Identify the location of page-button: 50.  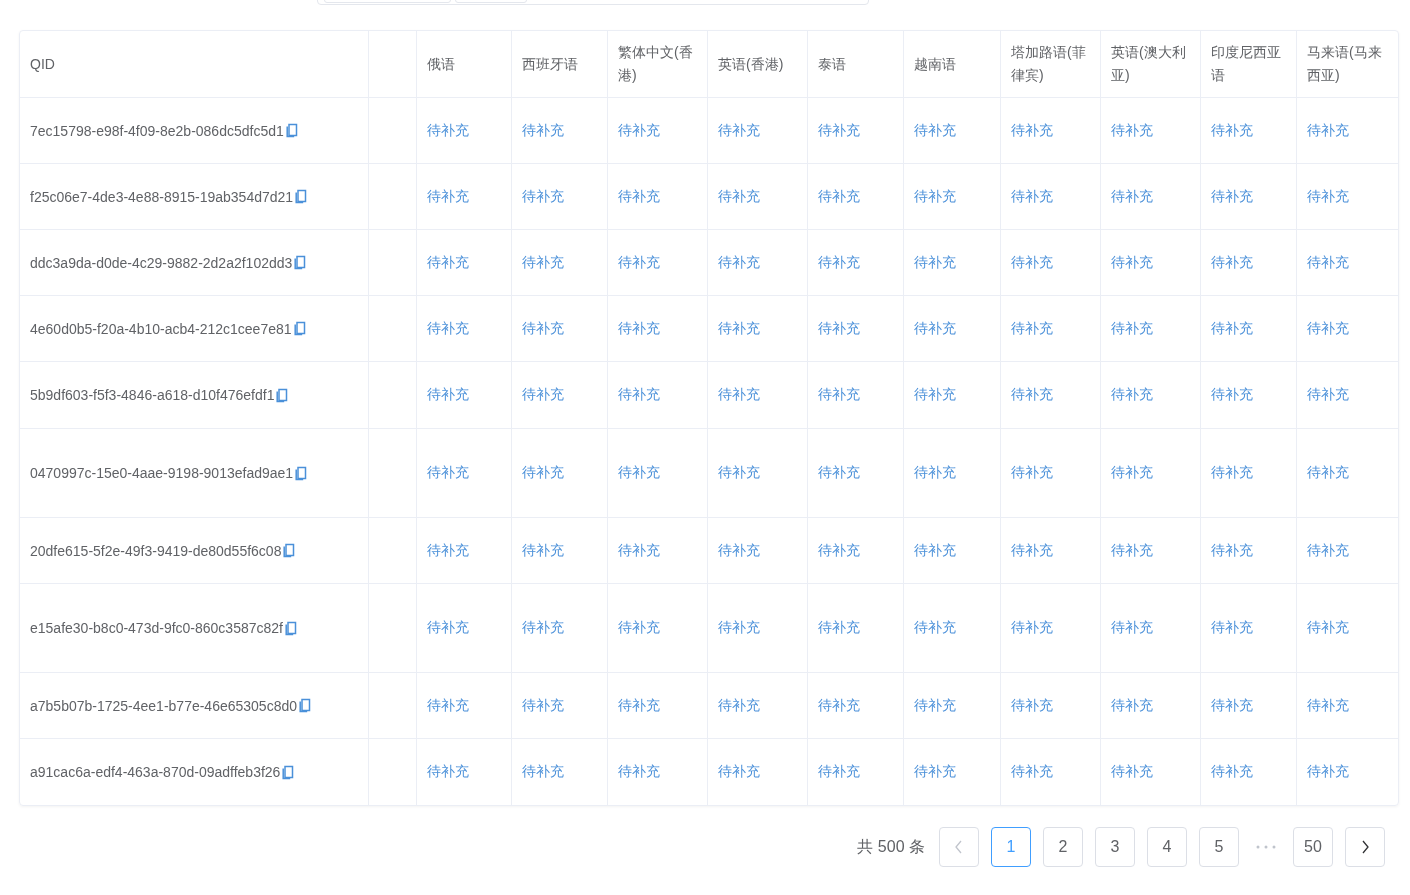
(1313, 847).